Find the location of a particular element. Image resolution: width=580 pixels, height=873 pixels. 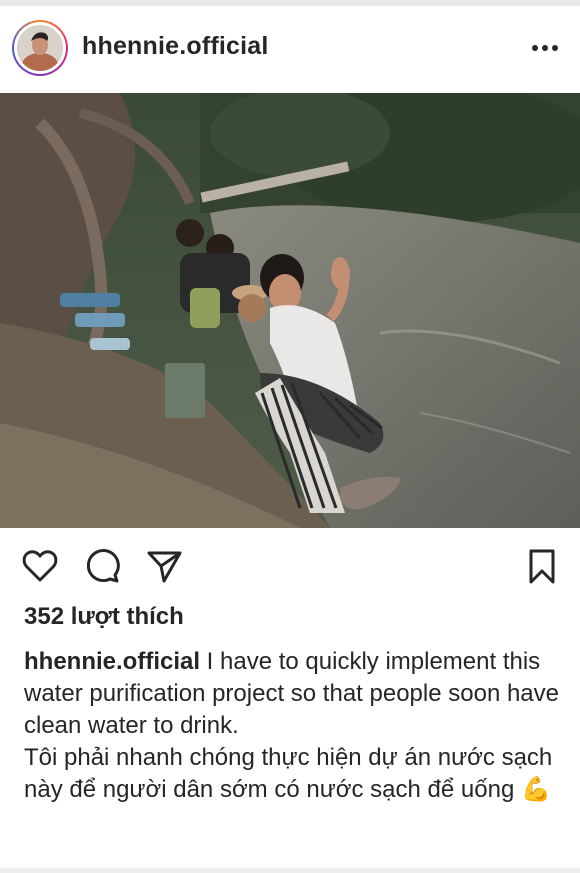

comment-icon is located at coordinates (103, 566).